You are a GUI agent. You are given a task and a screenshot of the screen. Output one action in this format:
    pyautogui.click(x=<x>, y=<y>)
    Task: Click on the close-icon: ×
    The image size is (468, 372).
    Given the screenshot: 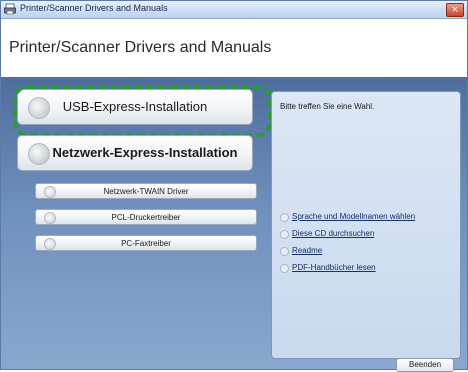 What is the action you would take?
    pyautogui.click(x=455, y=10)
    